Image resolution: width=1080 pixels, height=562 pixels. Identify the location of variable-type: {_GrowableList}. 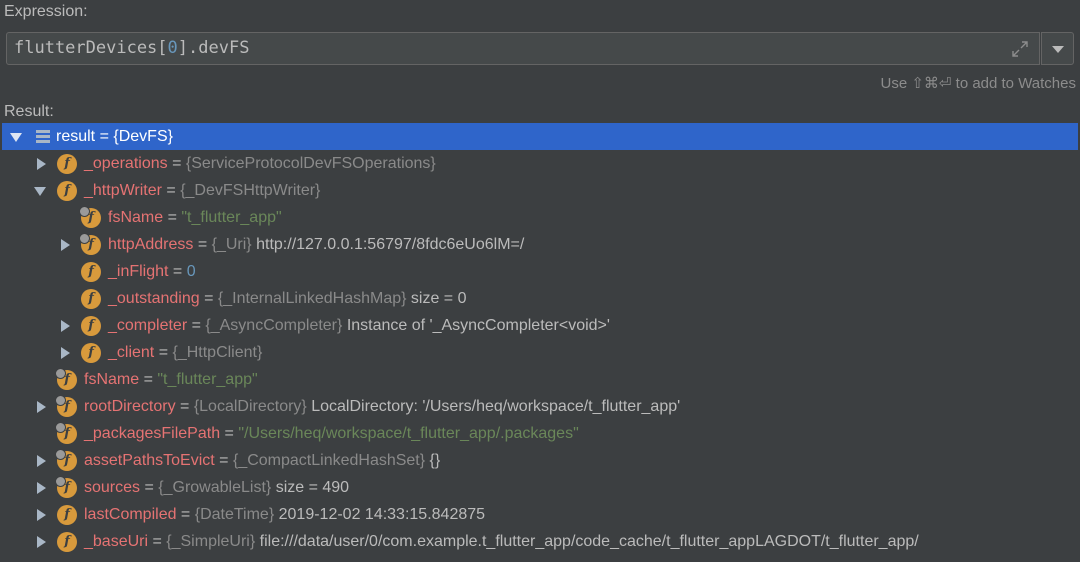
(215, 487).